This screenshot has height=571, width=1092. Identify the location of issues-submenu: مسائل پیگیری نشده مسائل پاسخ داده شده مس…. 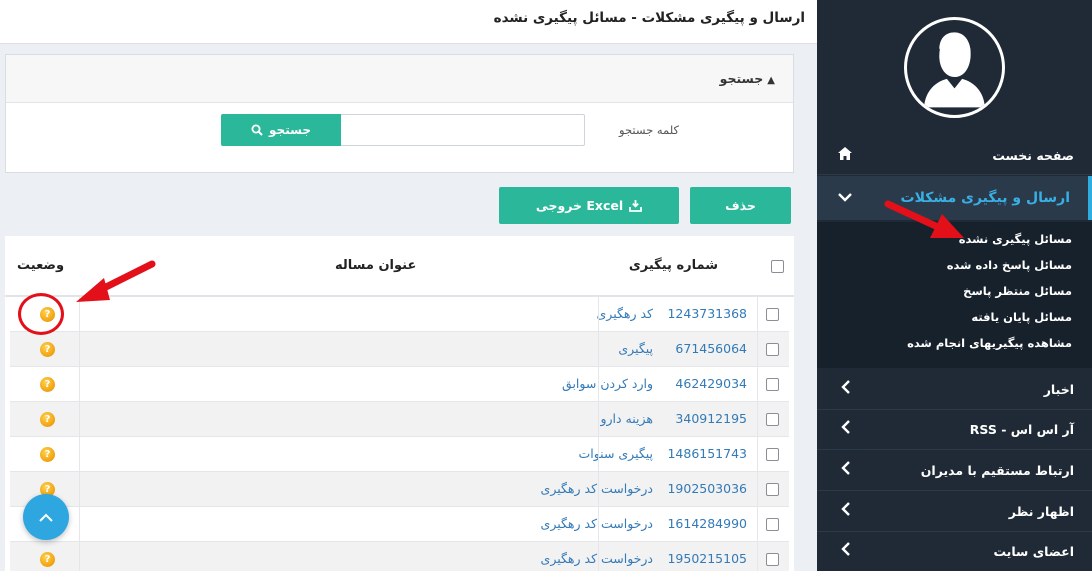
(954, 295).